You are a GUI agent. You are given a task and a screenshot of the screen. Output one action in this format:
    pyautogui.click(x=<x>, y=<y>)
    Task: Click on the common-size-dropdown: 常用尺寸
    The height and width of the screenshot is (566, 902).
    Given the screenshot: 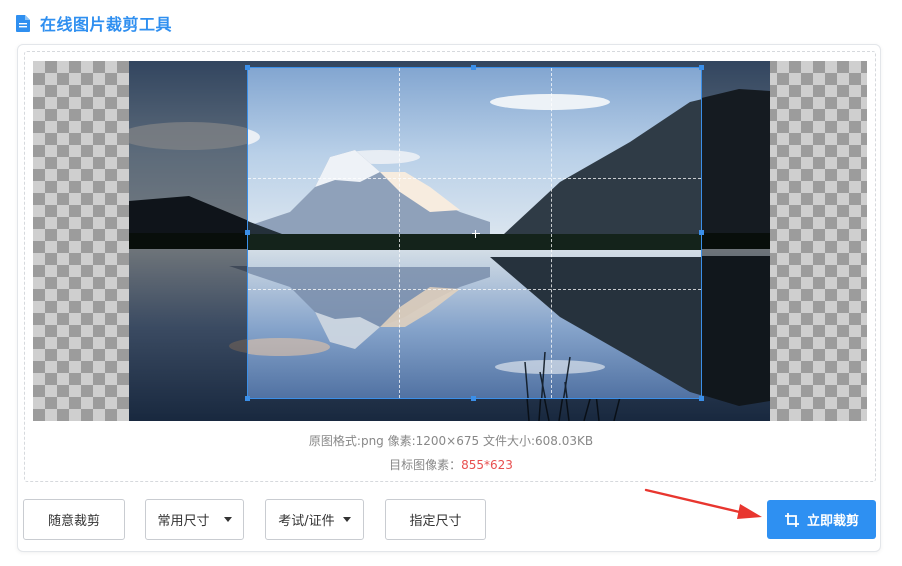 What is the action you would take?
    pyautogui.click(x=194, y=519)
    